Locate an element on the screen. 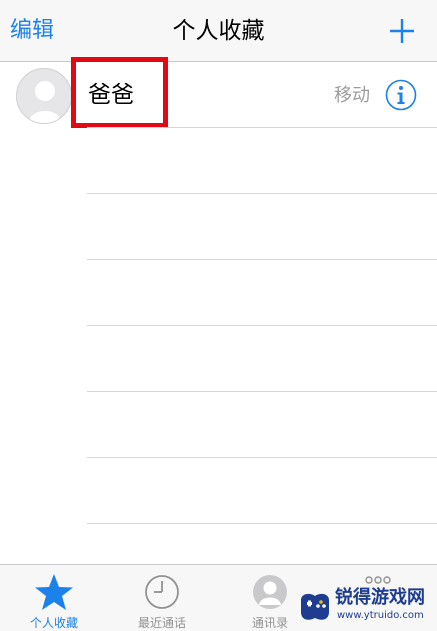 This screenshot has height=631, width=437. page-title: 个人收藏 is located at coordinates (218, 31).